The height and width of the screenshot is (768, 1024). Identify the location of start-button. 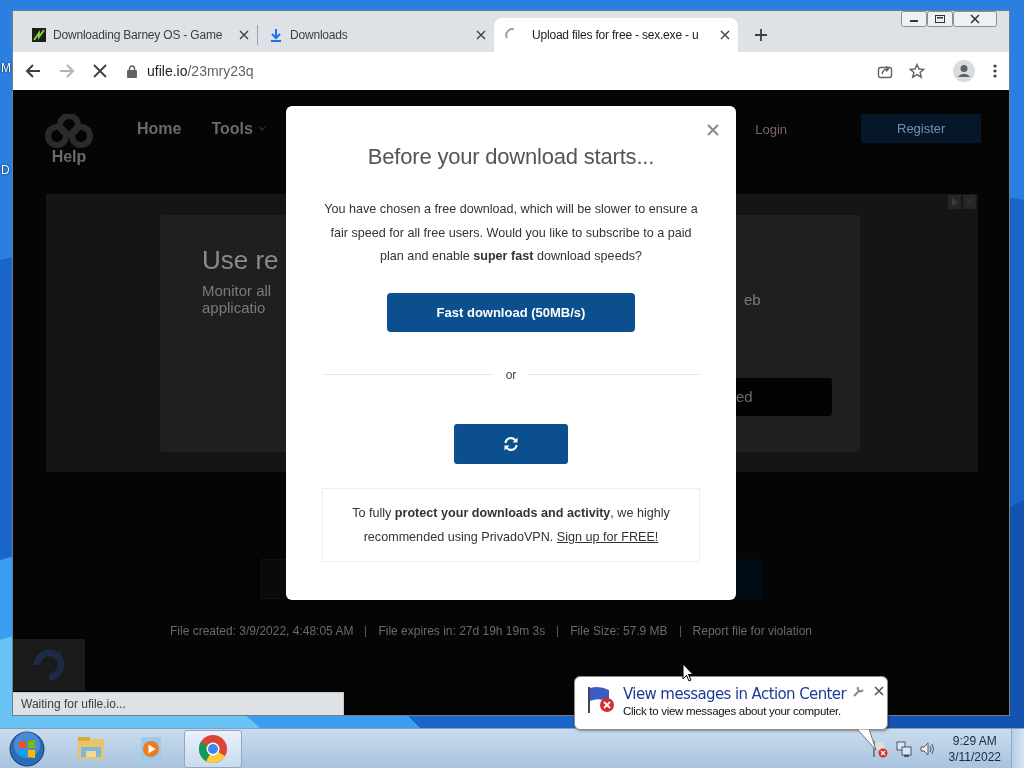
(27, 748).